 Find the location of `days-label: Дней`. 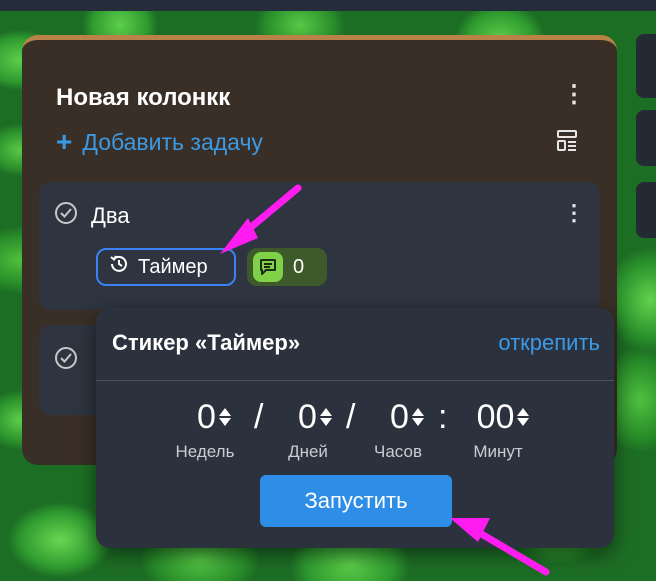

days-label: Дней is located at coordinates (308, 451).